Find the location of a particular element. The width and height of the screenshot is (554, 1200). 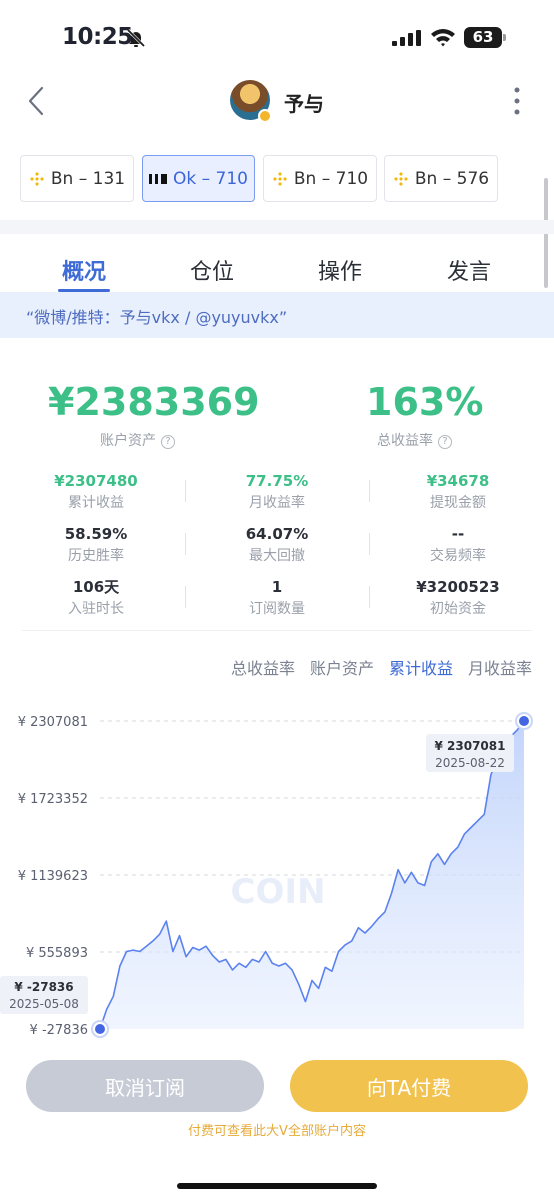

end-tooltip-date: 2025-08-22 is located at coordinates (470, 763).